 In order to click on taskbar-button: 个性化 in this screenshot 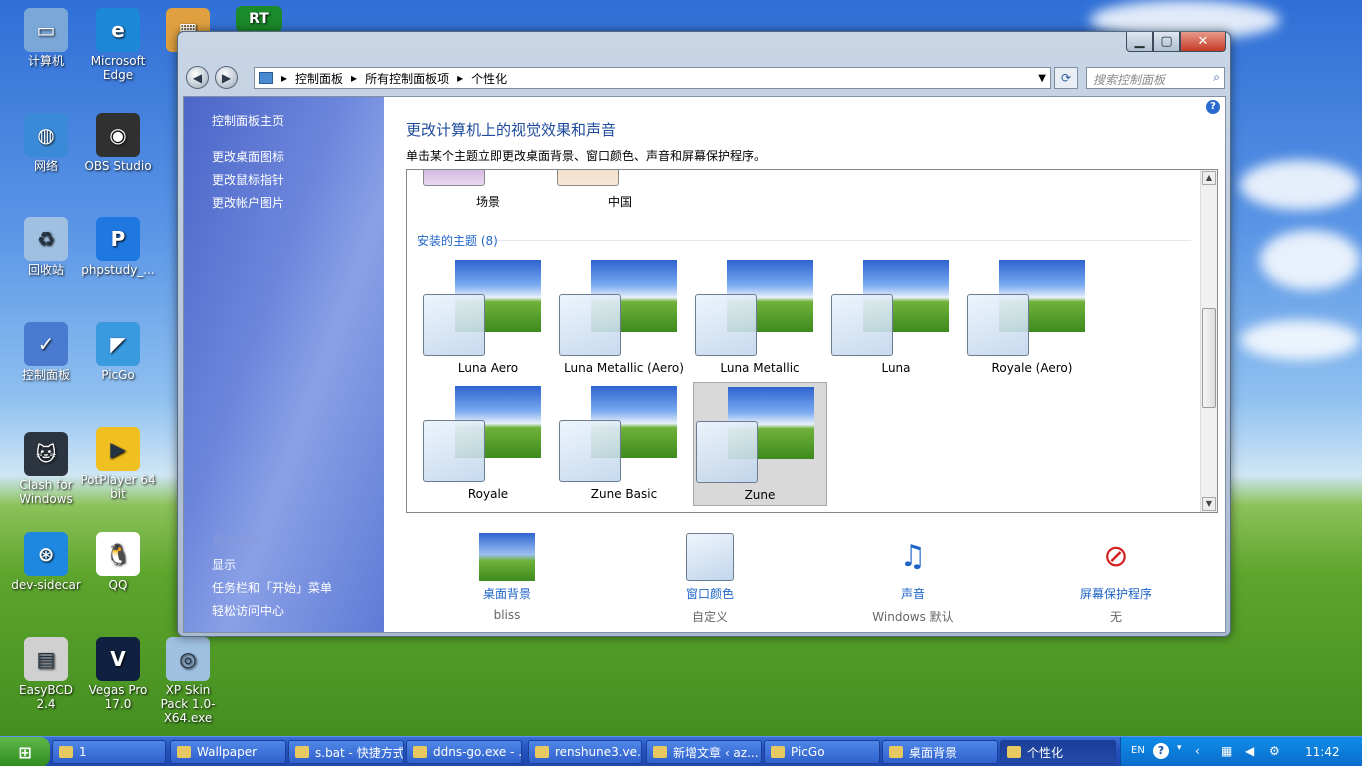, I will do `click(1058, 752)`.